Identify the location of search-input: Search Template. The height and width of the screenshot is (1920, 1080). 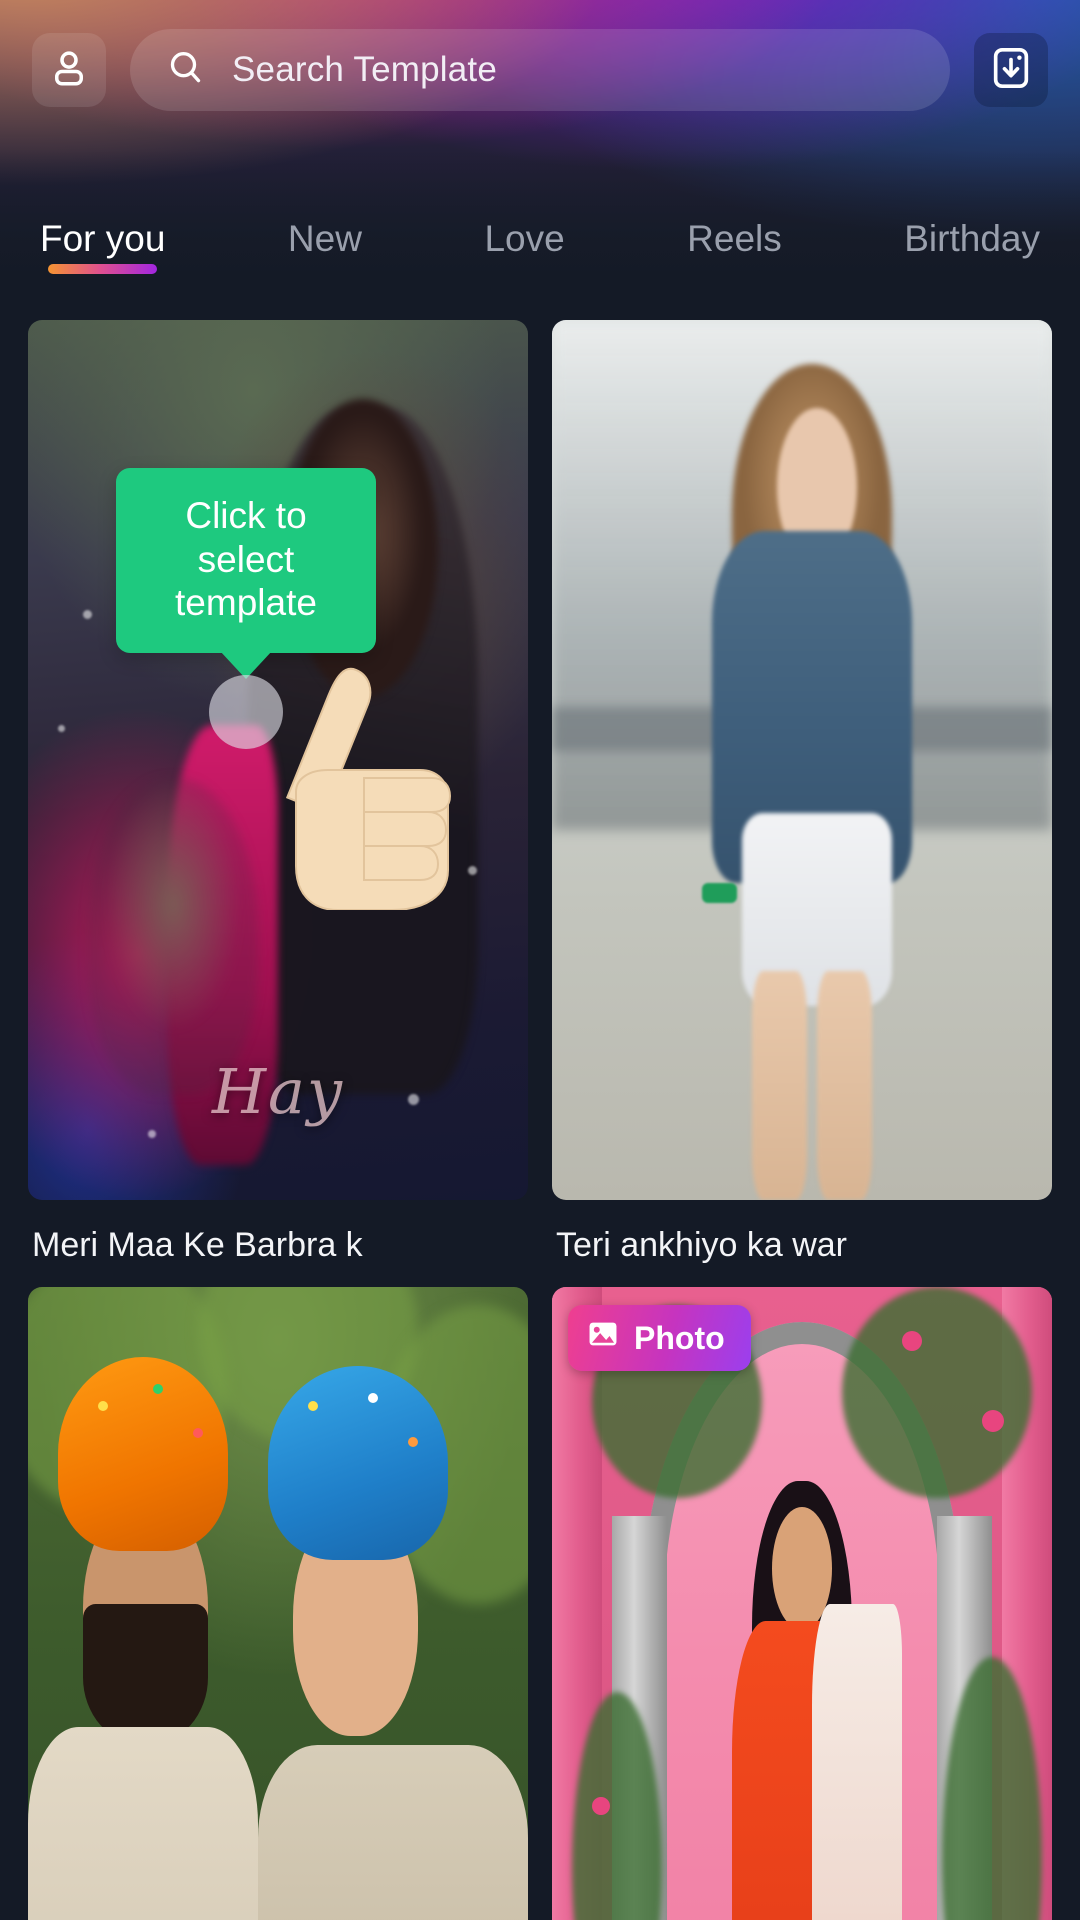
(540, 70).